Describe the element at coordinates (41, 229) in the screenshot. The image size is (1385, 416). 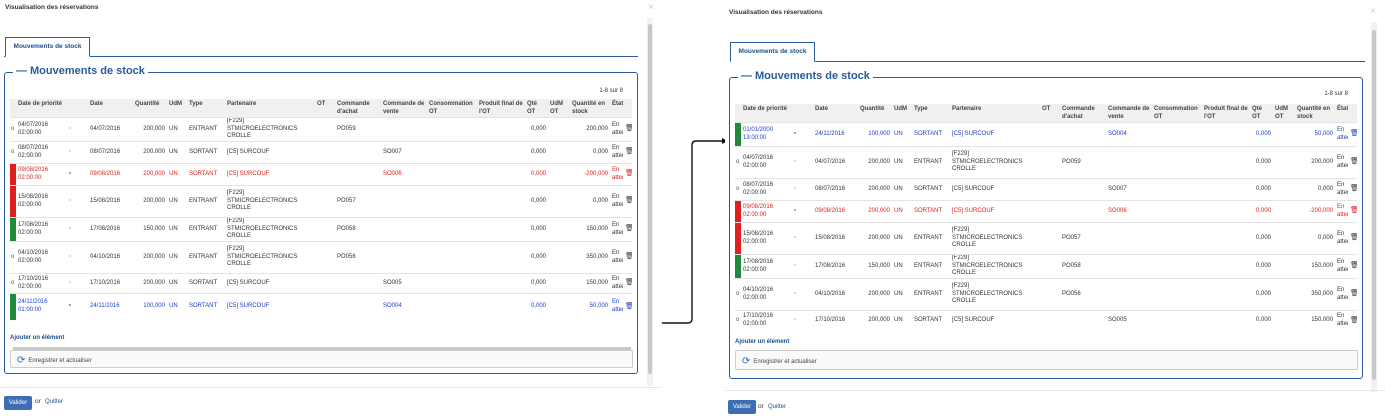
I see `priority-date-cell: 17/08/2016 02:00:00` at that location.